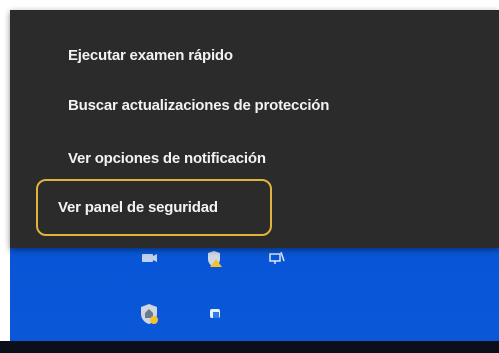  What do you see at coordinates (167, 158) in the screenshot?
I see `menu-item-label: Ver opciones de notificación` at bounding box center [167, 158].